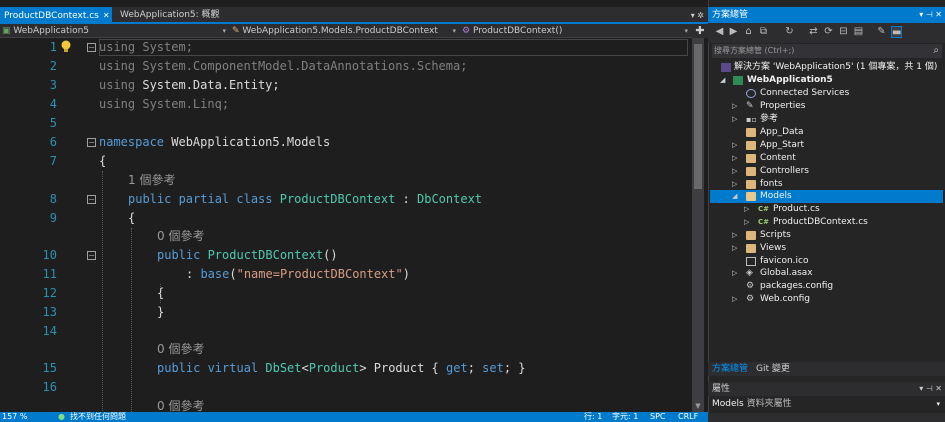 The width and height of the screenshot is (945, 422). What do you see at coordinates (658, 417) in the screenshot?
I see `whitespace-indicator: SPC` at bounding box center [658, 417].